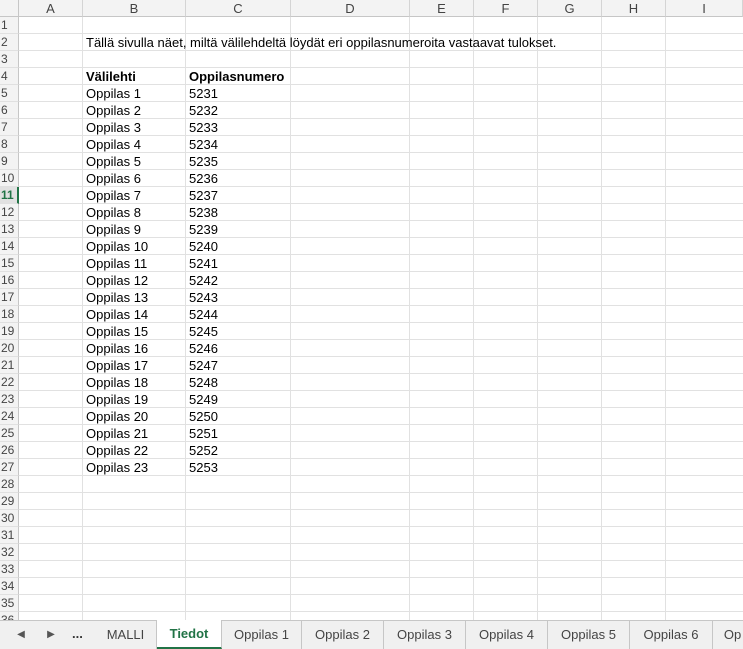 This screenshot has height=649, width=743. Describe the element at coordinates (115, 263) in the screenshot. I see `sheet-name-cell: Oppilas 11` at that location.